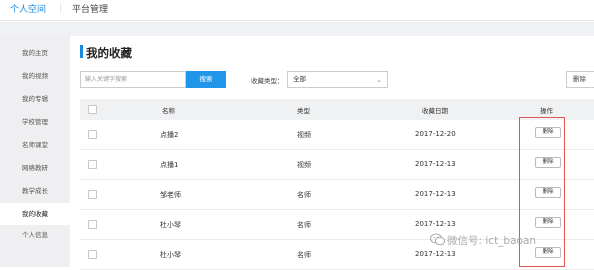 This screenshot has height=270, width=594. I want to click on search-button: 搜索, so click(206, 79).